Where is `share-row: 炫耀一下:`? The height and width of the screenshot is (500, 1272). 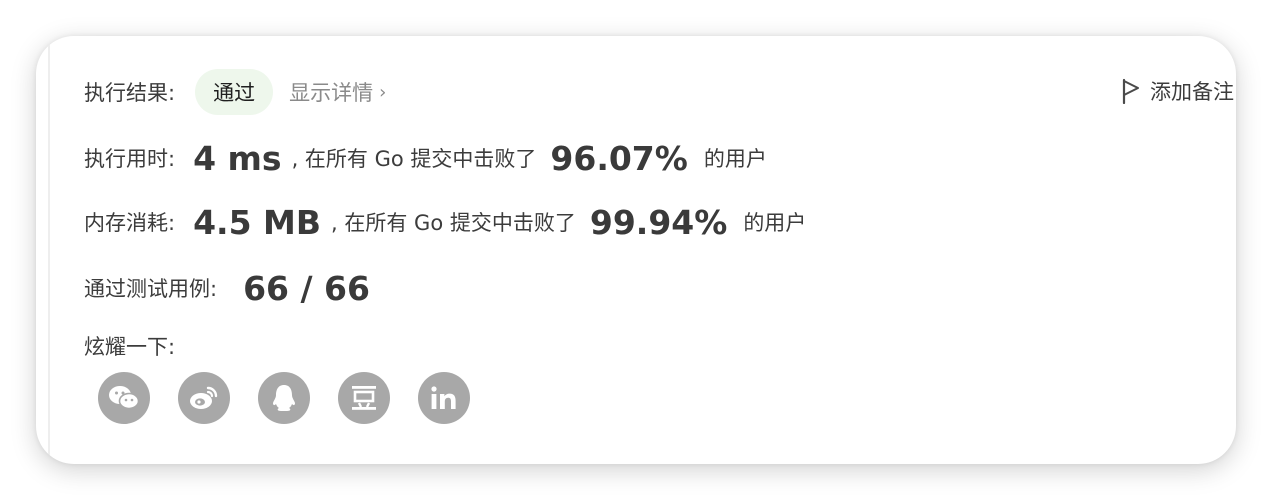 share-row: 炫耀一下: is located at coordinates (129, 346).